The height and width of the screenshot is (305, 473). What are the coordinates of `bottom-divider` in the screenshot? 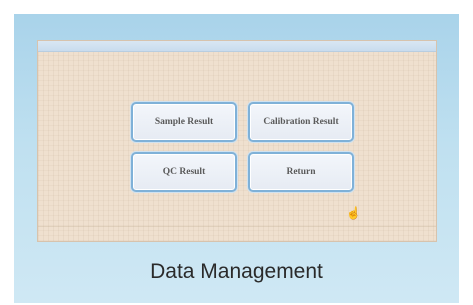 It's located at (237, 226).